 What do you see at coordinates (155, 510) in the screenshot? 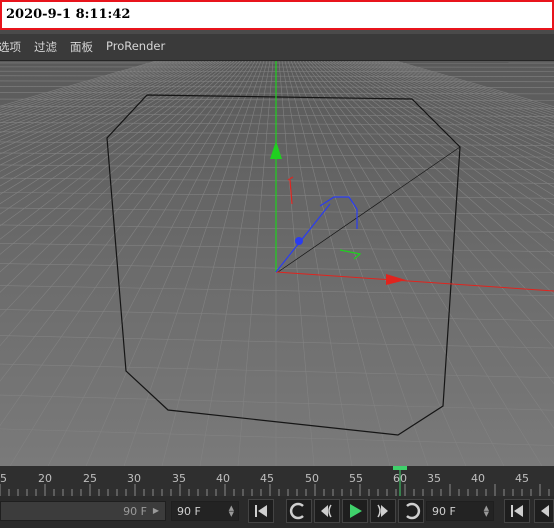
I see `slider-arrow-icon: ▶` at bounding box center [155, 510].